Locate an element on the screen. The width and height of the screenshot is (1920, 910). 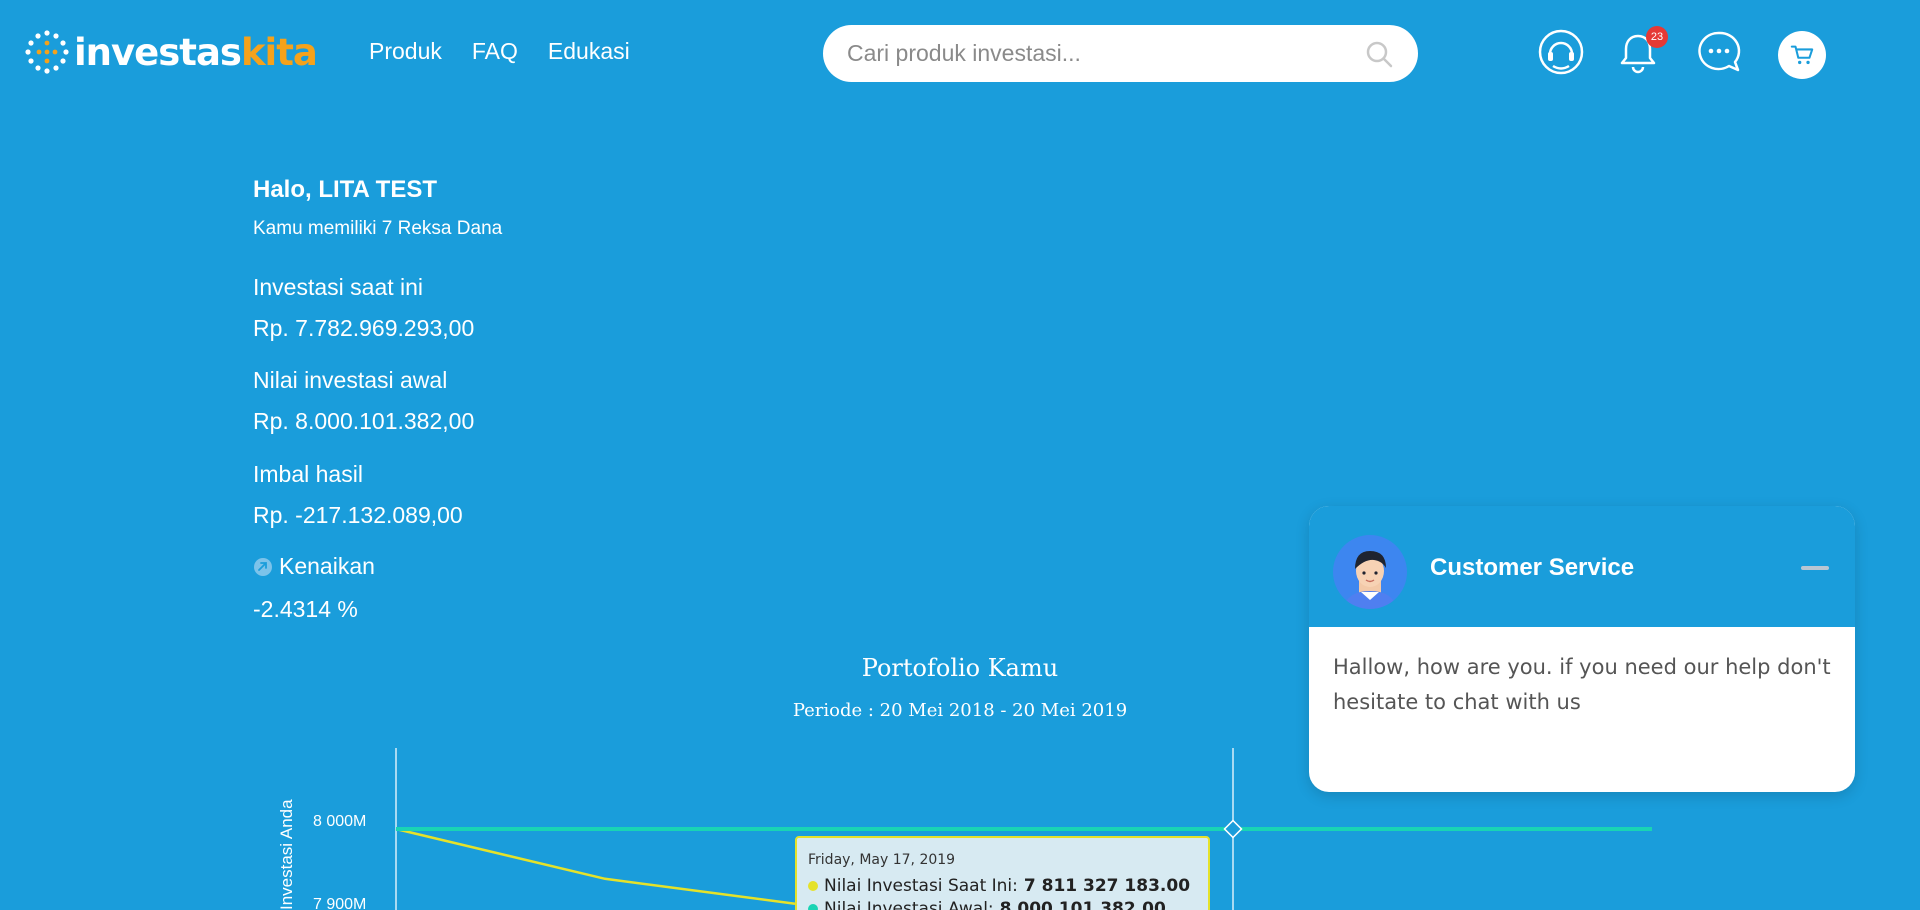
return-label: Imbal hasil is located at coordinates (308, 474).